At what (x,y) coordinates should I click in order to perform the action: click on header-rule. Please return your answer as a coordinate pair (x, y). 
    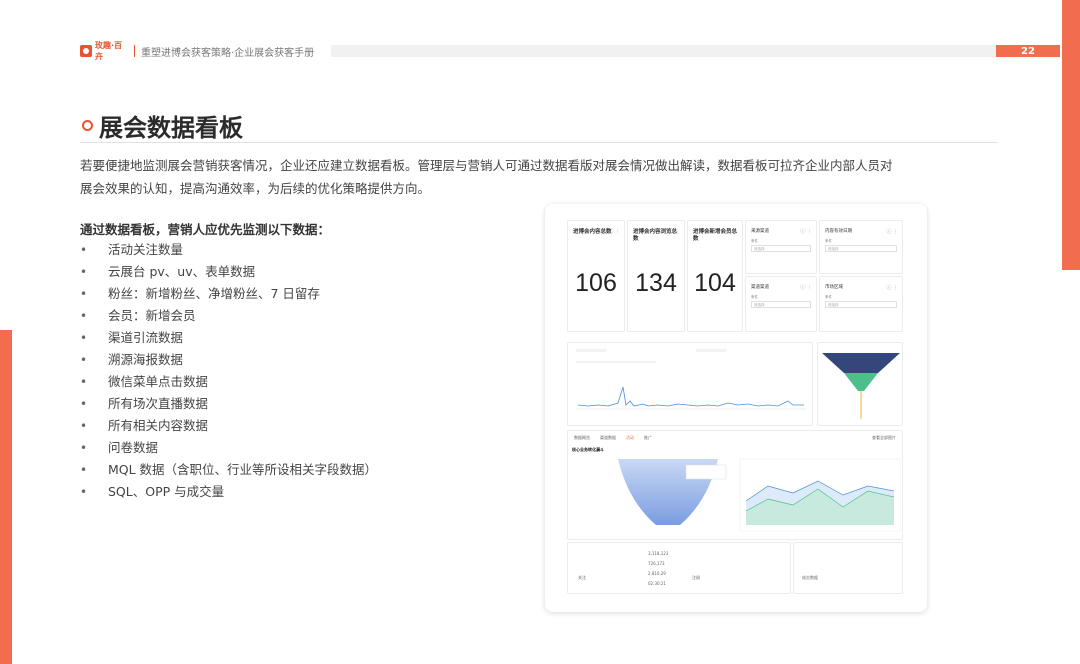
    Looking at the image, I should click on (663, 51).